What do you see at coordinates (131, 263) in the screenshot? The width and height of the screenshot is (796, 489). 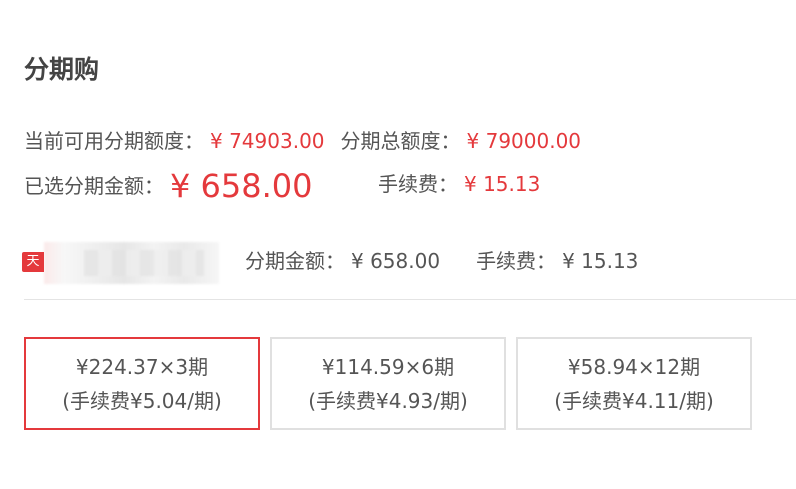 I see `product-thumbnail` at bounding box center [131, 263].